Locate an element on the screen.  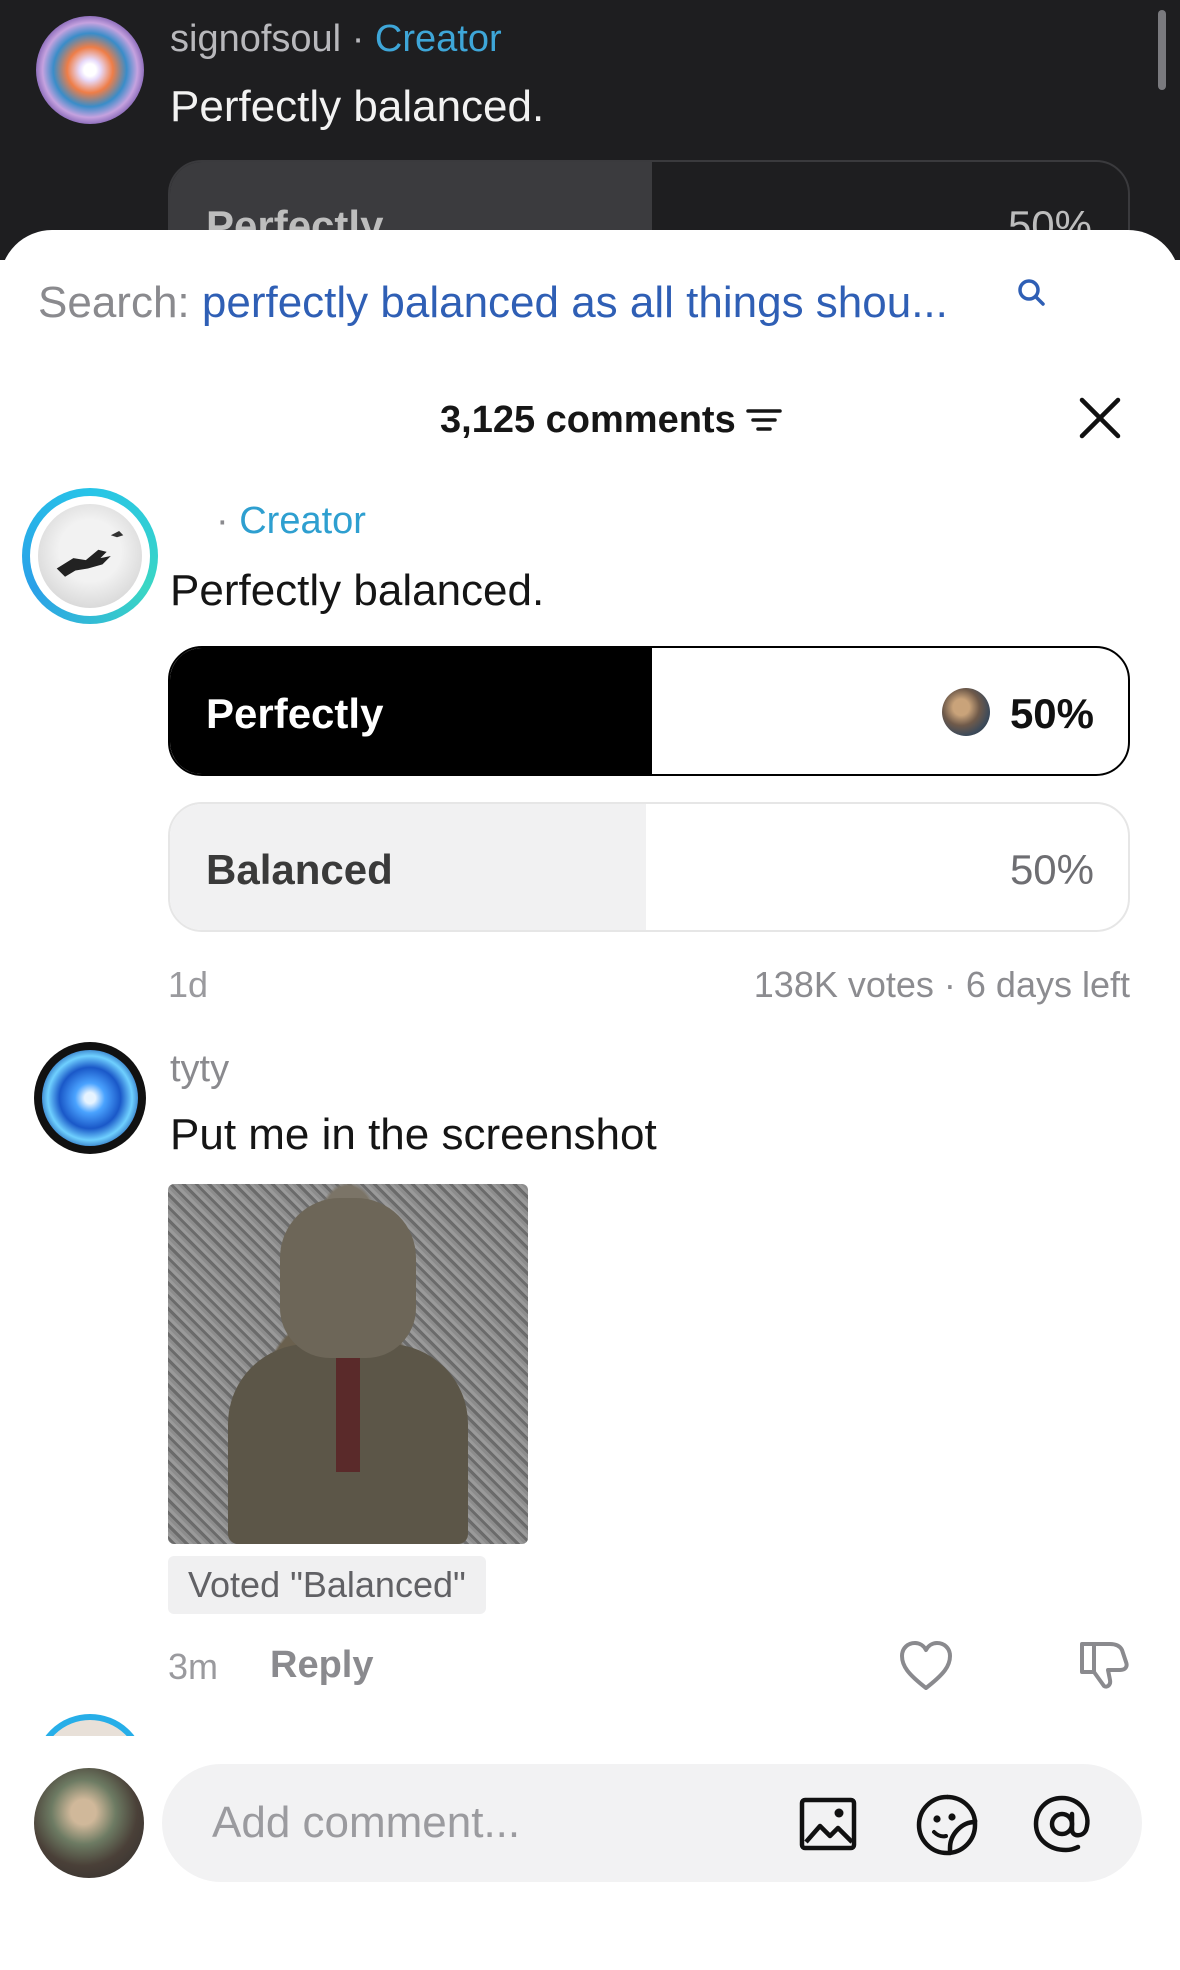
comment-username: tyty is located at coordinates (199, 1069).